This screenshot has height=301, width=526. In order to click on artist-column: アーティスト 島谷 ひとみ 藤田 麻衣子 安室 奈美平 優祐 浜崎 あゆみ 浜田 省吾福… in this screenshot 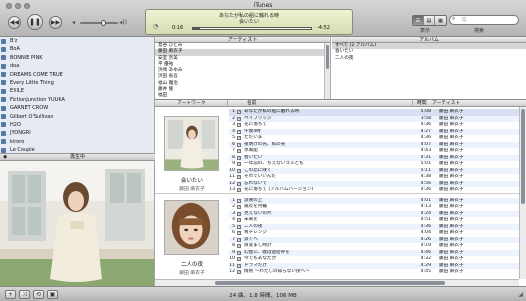, I will do `click(243, 68)`.